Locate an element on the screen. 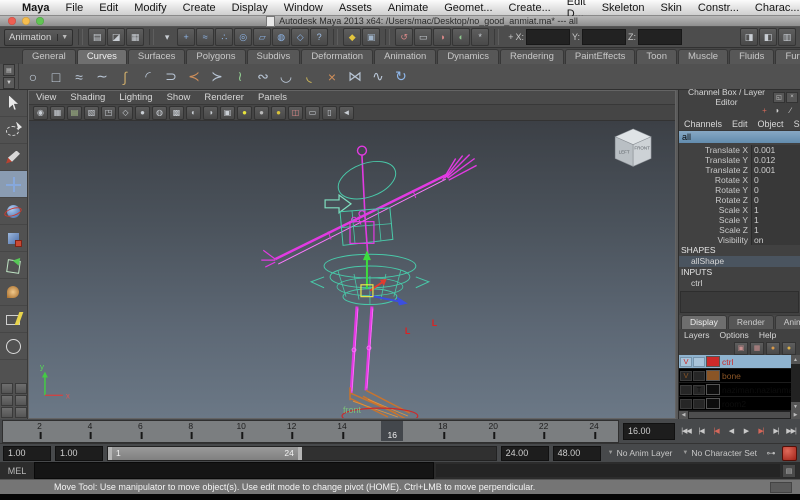  channel-value: 0 is located at coordinates (775, 200).